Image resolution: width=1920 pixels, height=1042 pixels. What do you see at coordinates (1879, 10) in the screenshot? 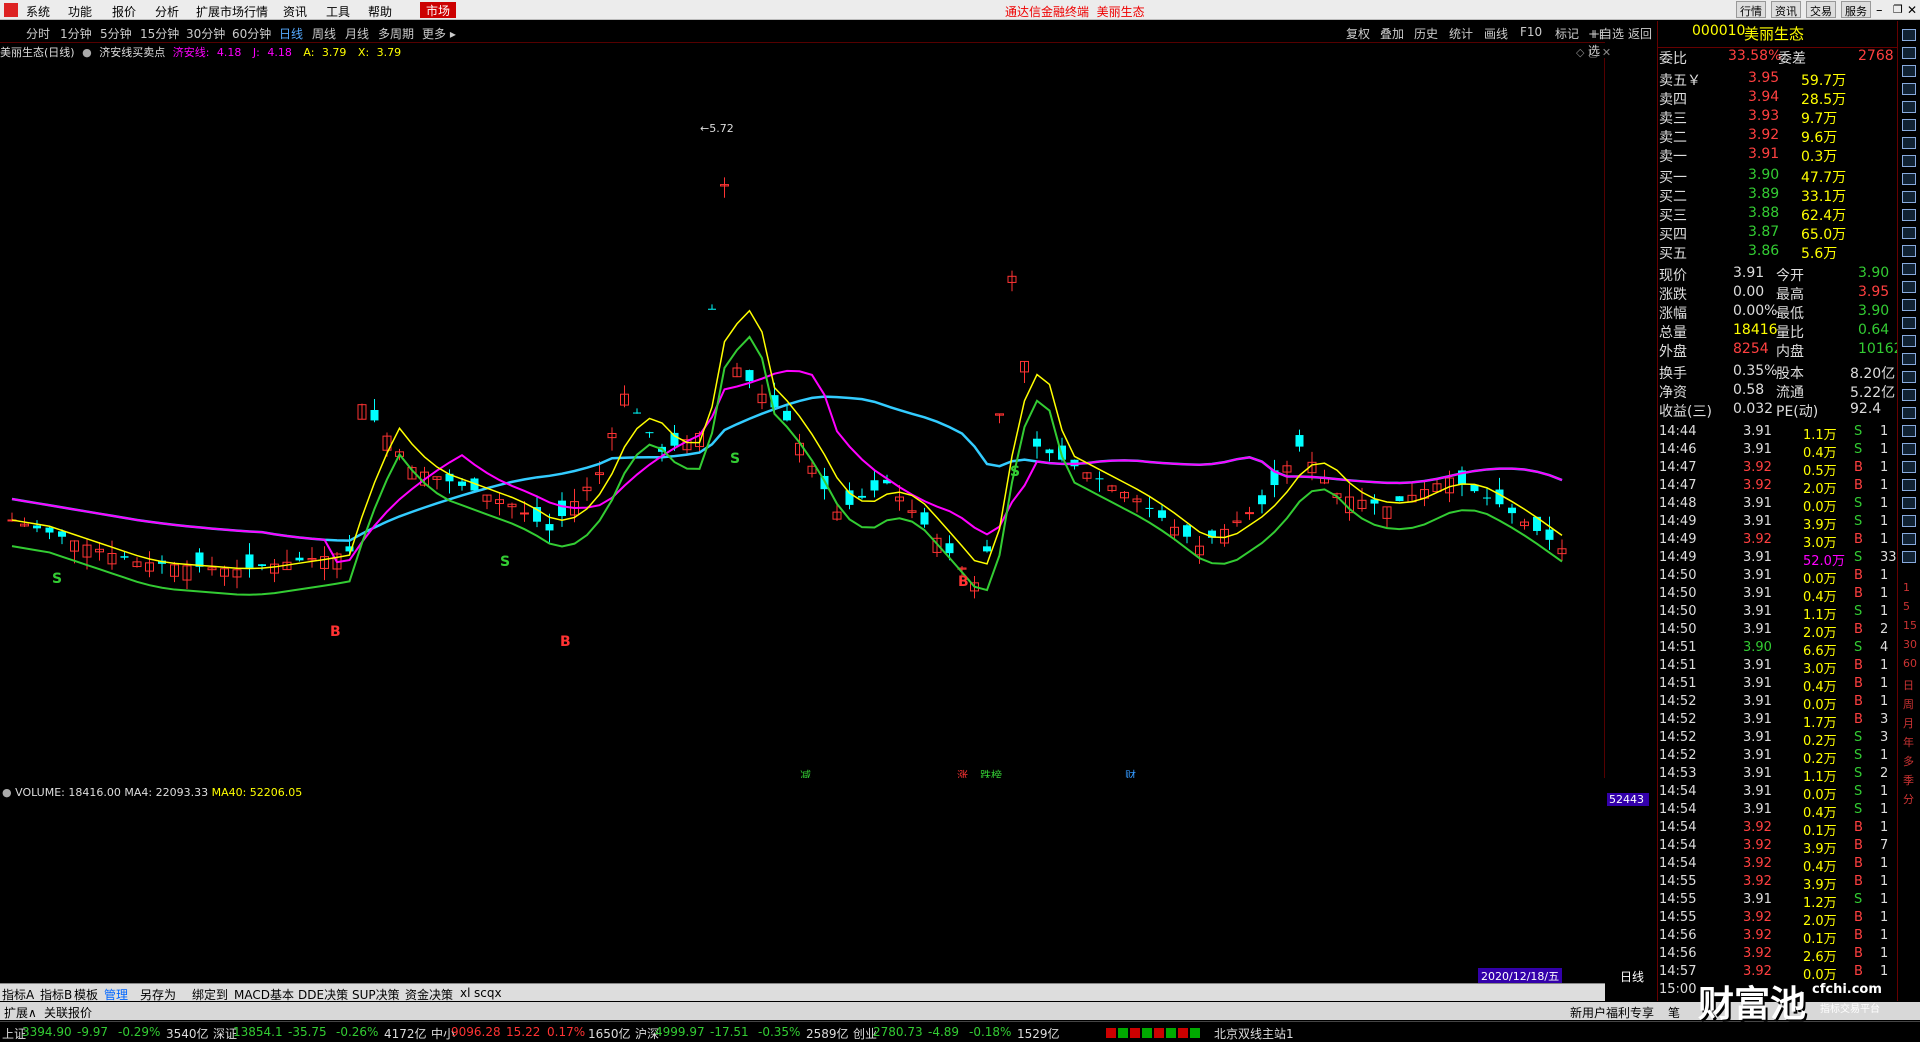
I see `minimize-icon: –` at bounding box center [1879, 10].